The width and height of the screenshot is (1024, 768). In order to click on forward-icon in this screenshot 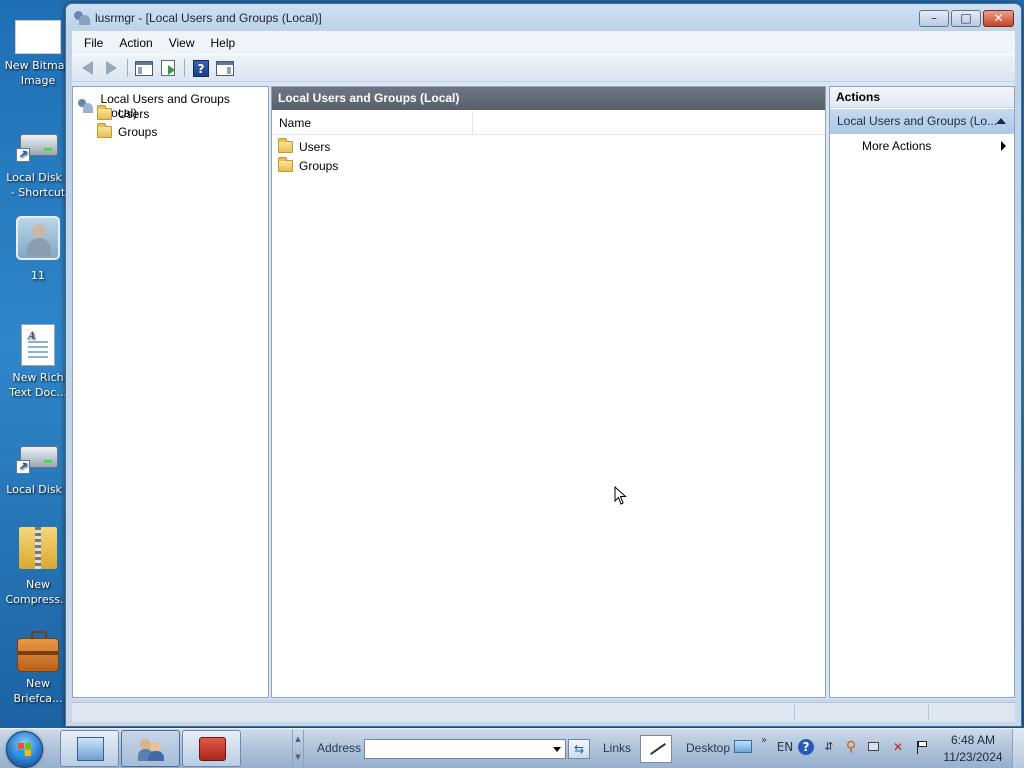, I will do `click(111, 68)`.